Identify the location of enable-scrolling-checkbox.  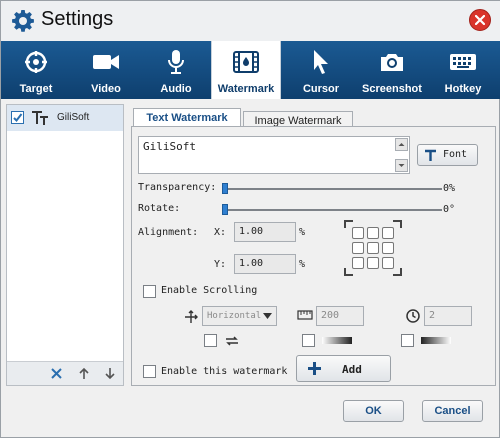
(149, 291).